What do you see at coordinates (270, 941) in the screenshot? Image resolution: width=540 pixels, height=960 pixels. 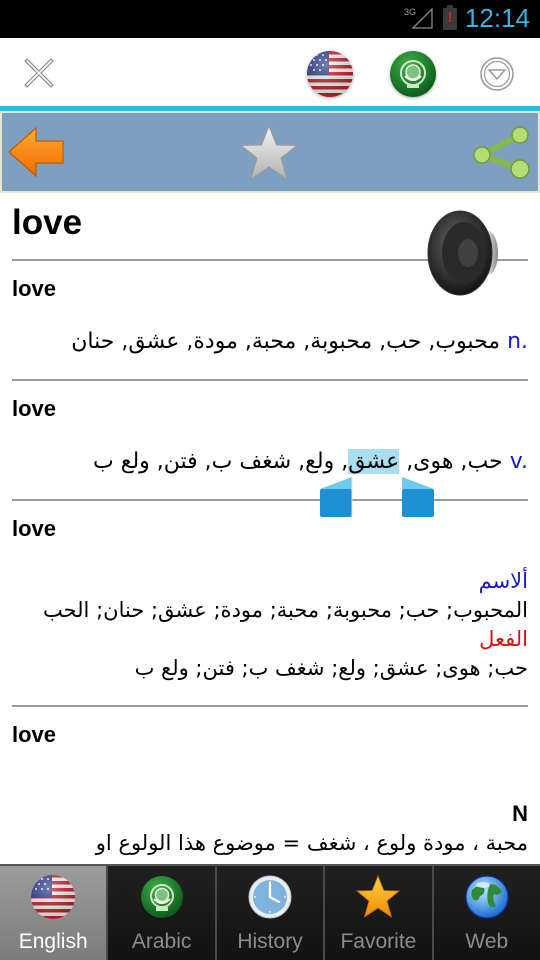 I see `tab-label: History` at bounding box center [270, 941].